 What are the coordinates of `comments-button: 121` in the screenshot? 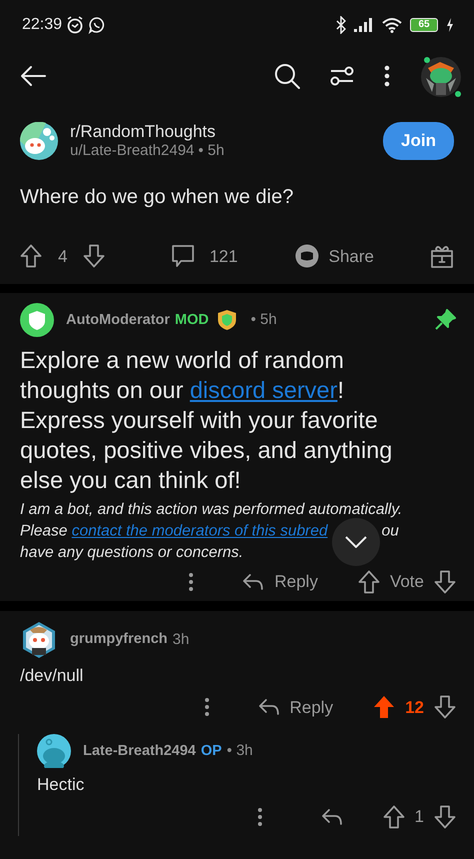 It's located at (204, 257).